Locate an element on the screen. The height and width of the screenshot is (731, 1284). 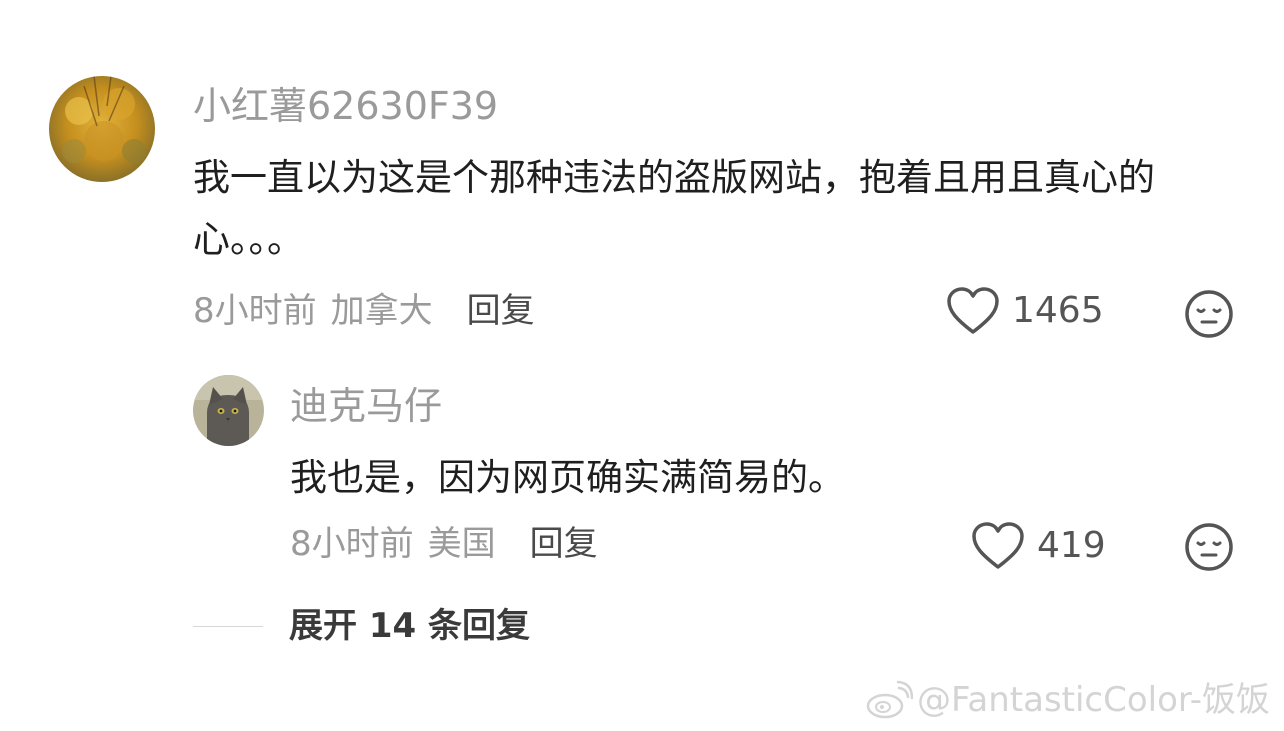
weibo-logo-icon is located at coordinates (889, 699).